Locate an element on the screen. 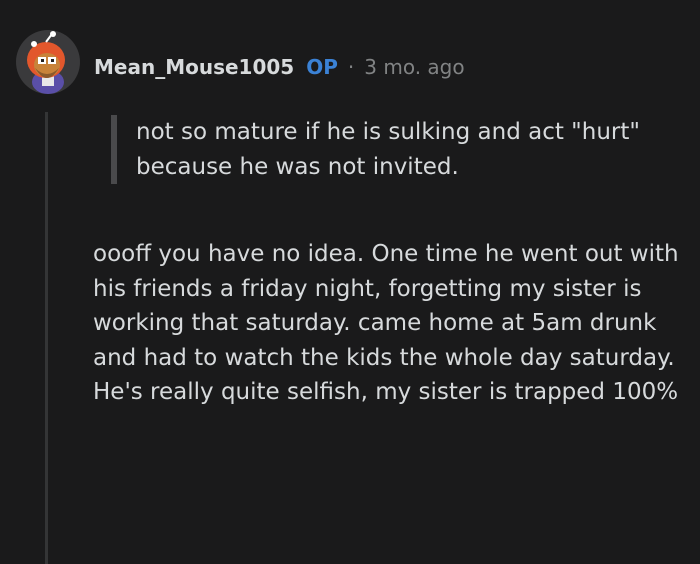  comment-header: Mean_Mouse1005 OP · 3 mo. ago is located at coordinates (279, 67).